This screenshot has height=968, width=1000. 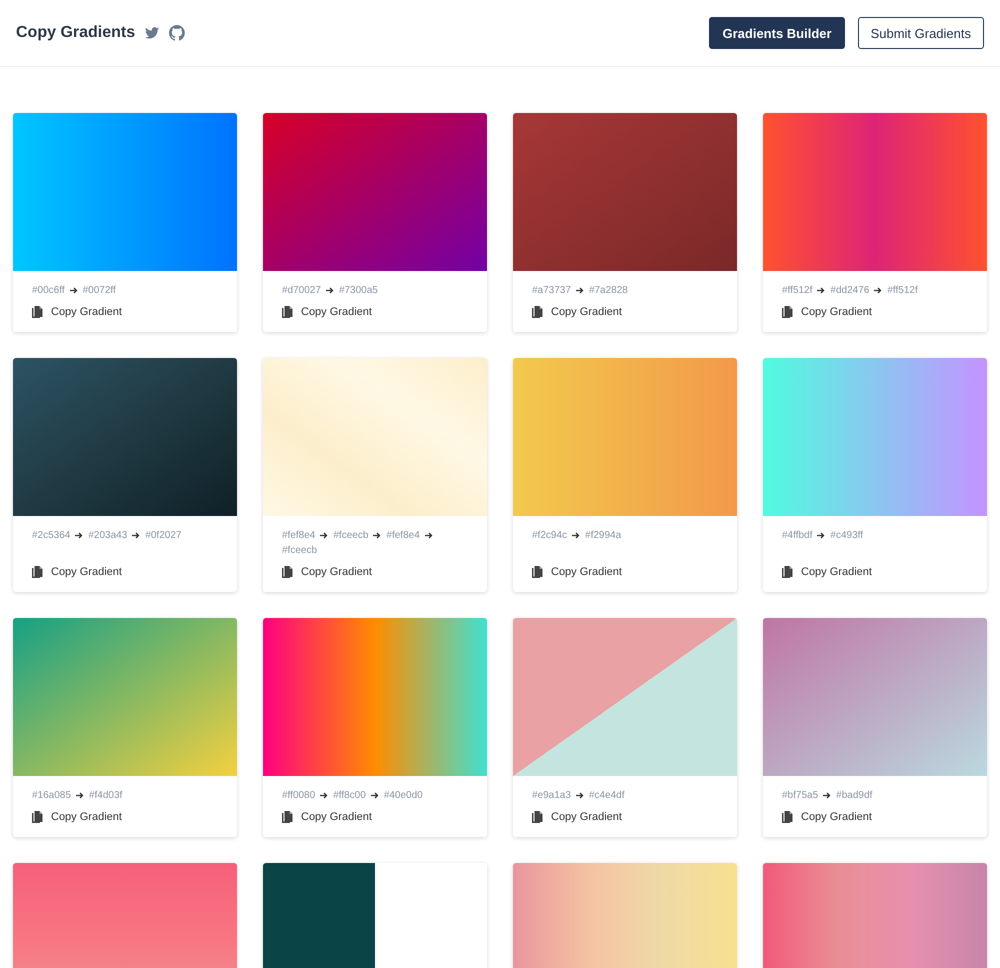 What do you see at coordinates (99, 290) in the screenshot?
I see `color-code: #0072ff` at bounding box center [99, 290].